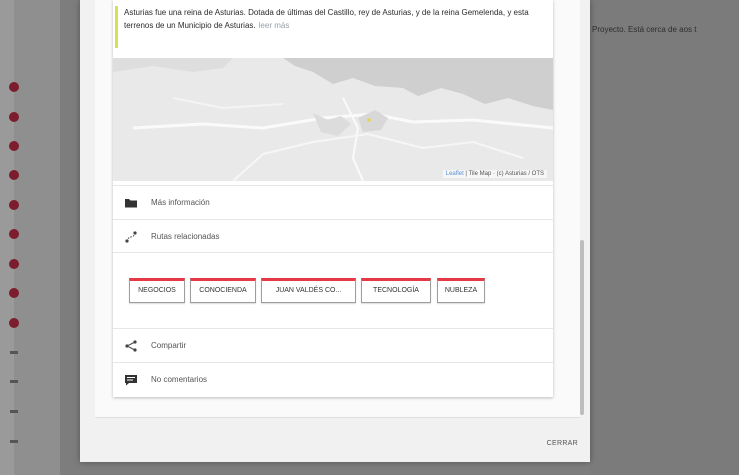 Image resolution: width=739 pixels, height=475 pixels. What do you see at coordinates (157, 290) in the screenshot?
I see `tag-chip: NEGOCIOS` at bounding box center [157, 290].